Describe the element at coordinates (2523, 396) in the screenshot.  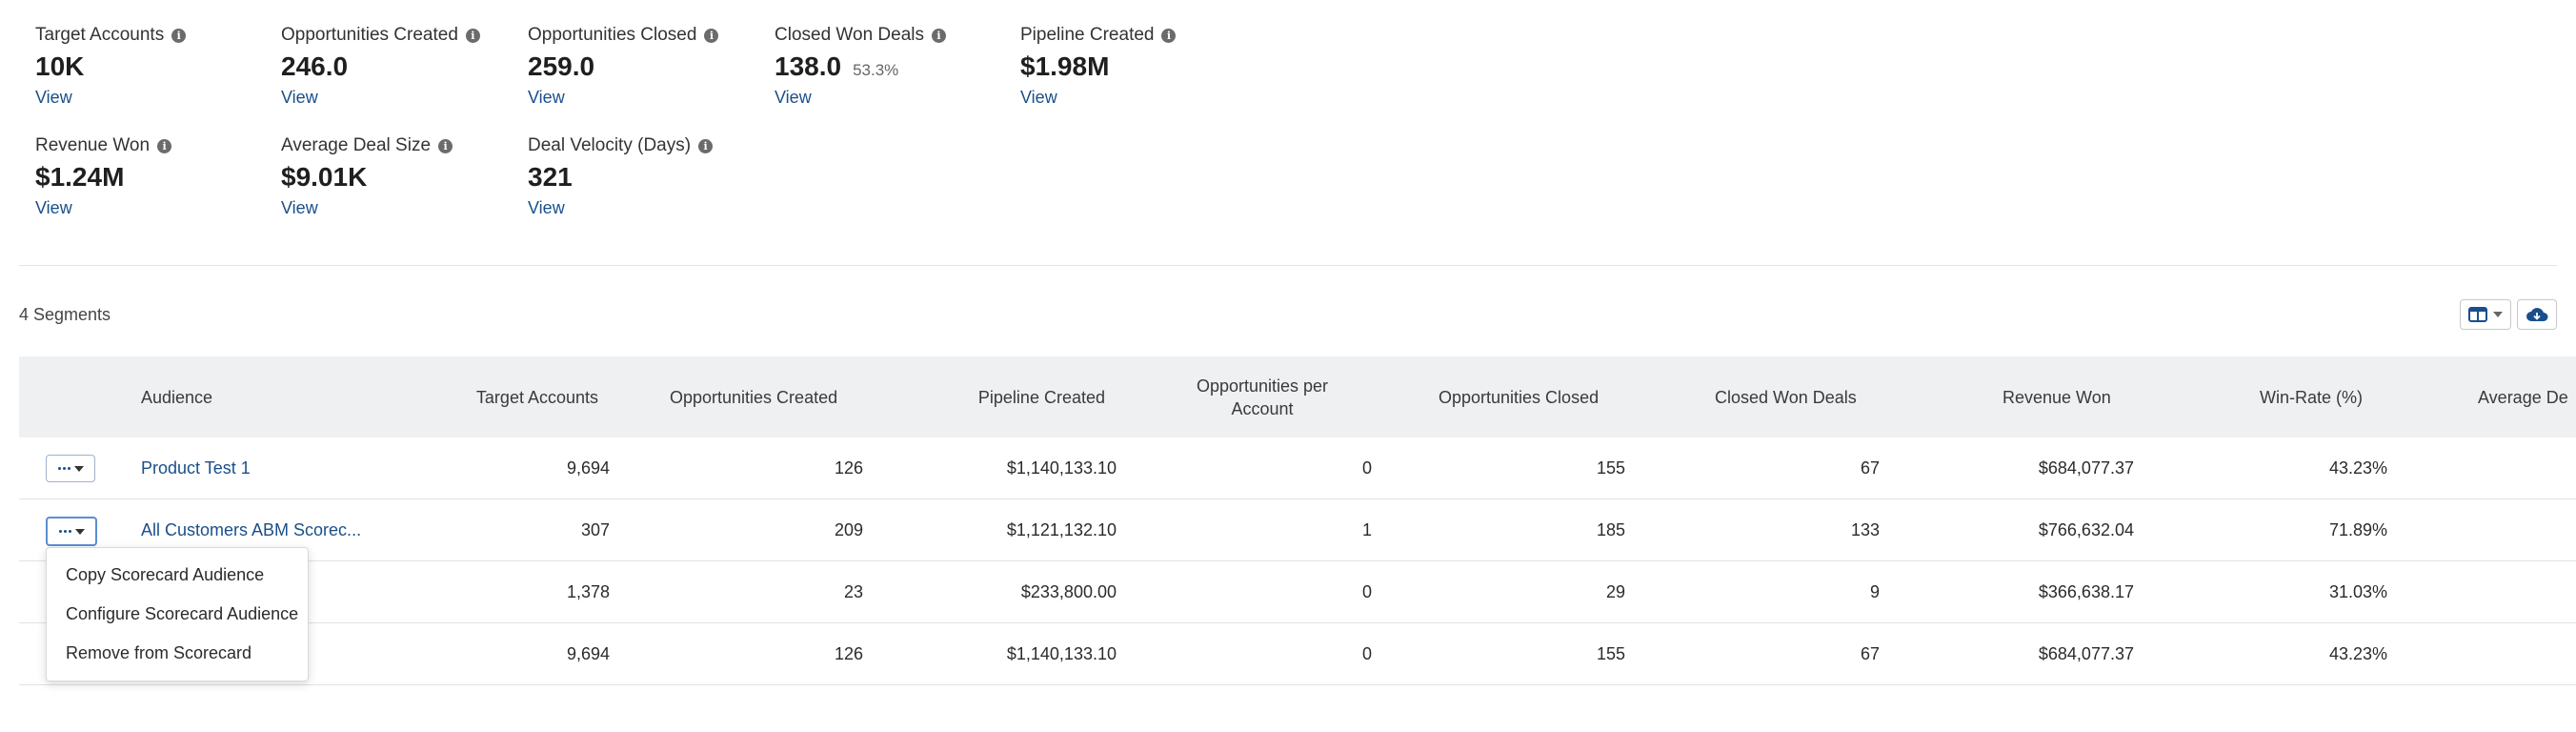
I see `header-average-deal: Average De` at that location.